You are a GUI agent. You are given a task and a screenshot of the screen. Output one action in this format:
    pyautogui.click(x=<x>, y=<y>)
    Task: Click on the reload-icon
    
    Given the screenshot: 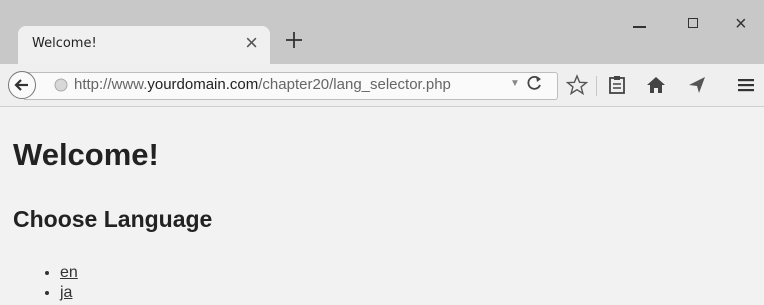 What is the action you would take?
    pyautogui.click(x=535, y=83)
    